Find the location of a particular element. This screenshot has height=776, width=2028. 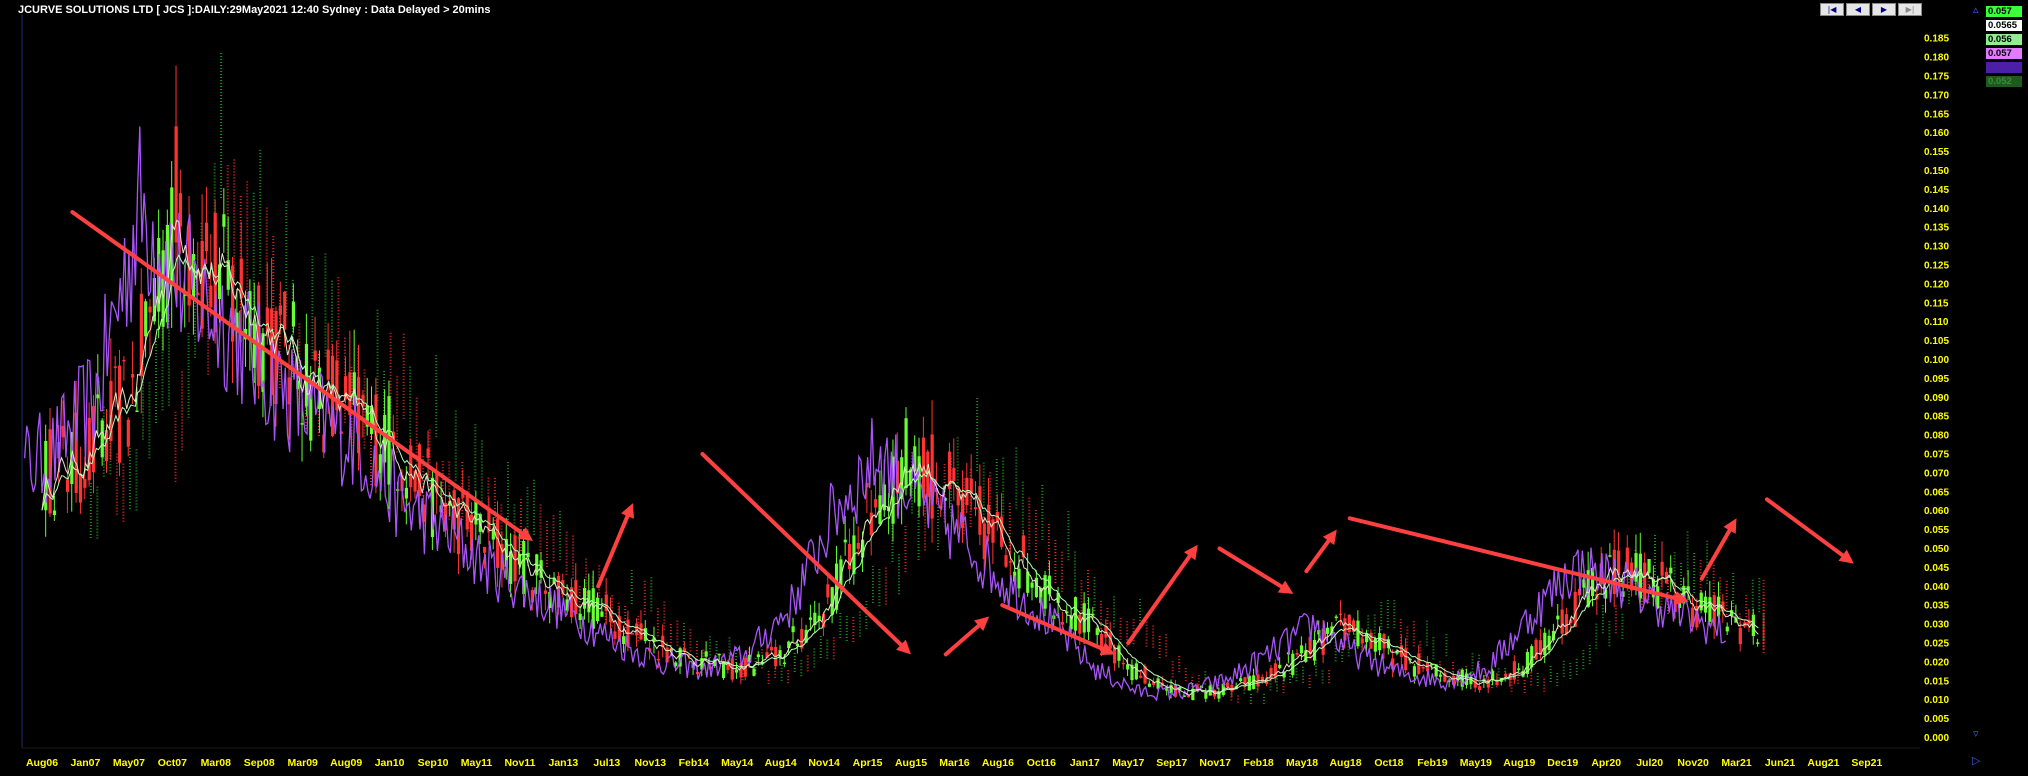

previous-page-button: ◀ is located at coordinates (1858, 9).